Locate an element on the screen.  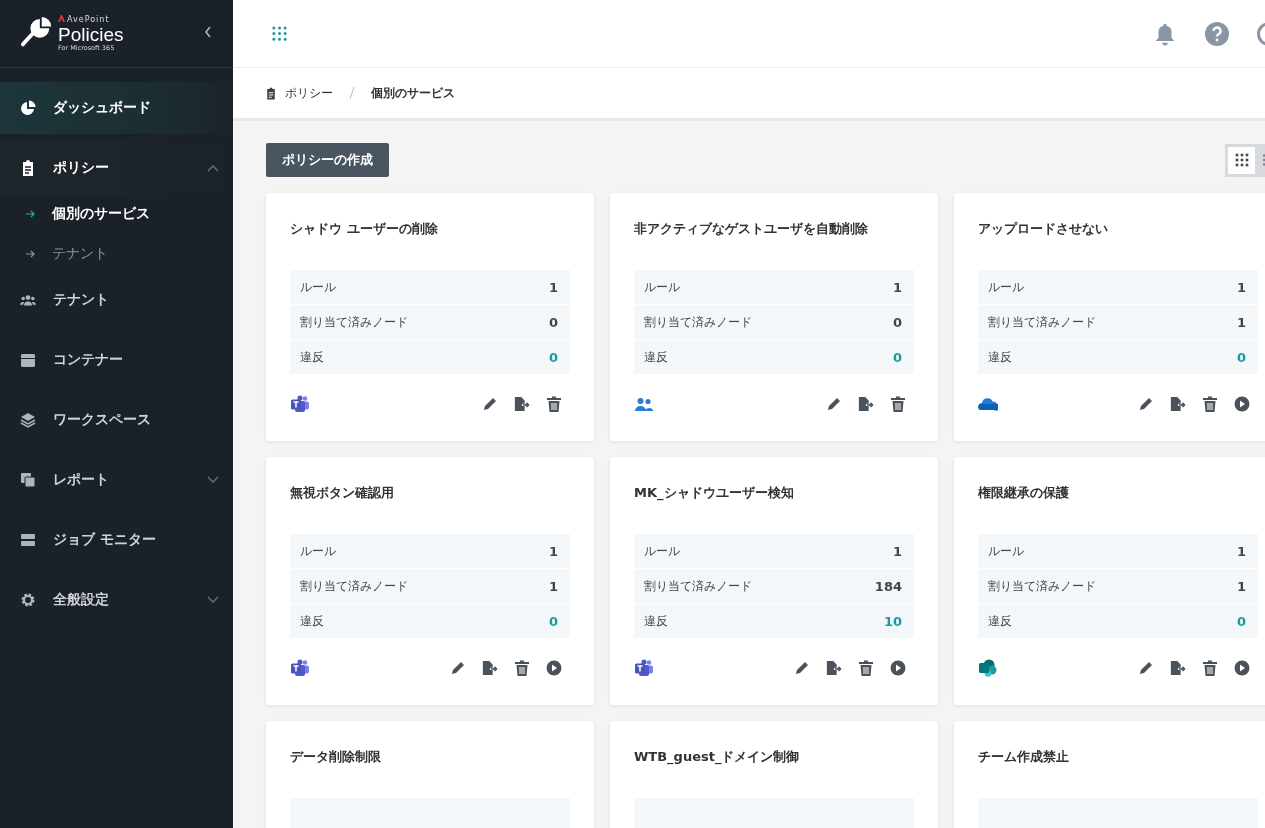
help-icon is located at coordinates (1217, 33).